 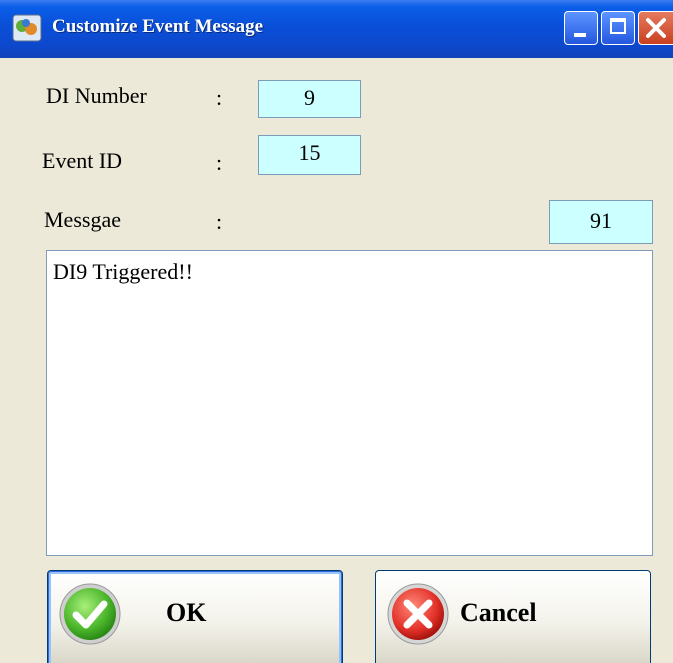 I want to click on event-id-field: 15, so click(x=309, y=155).